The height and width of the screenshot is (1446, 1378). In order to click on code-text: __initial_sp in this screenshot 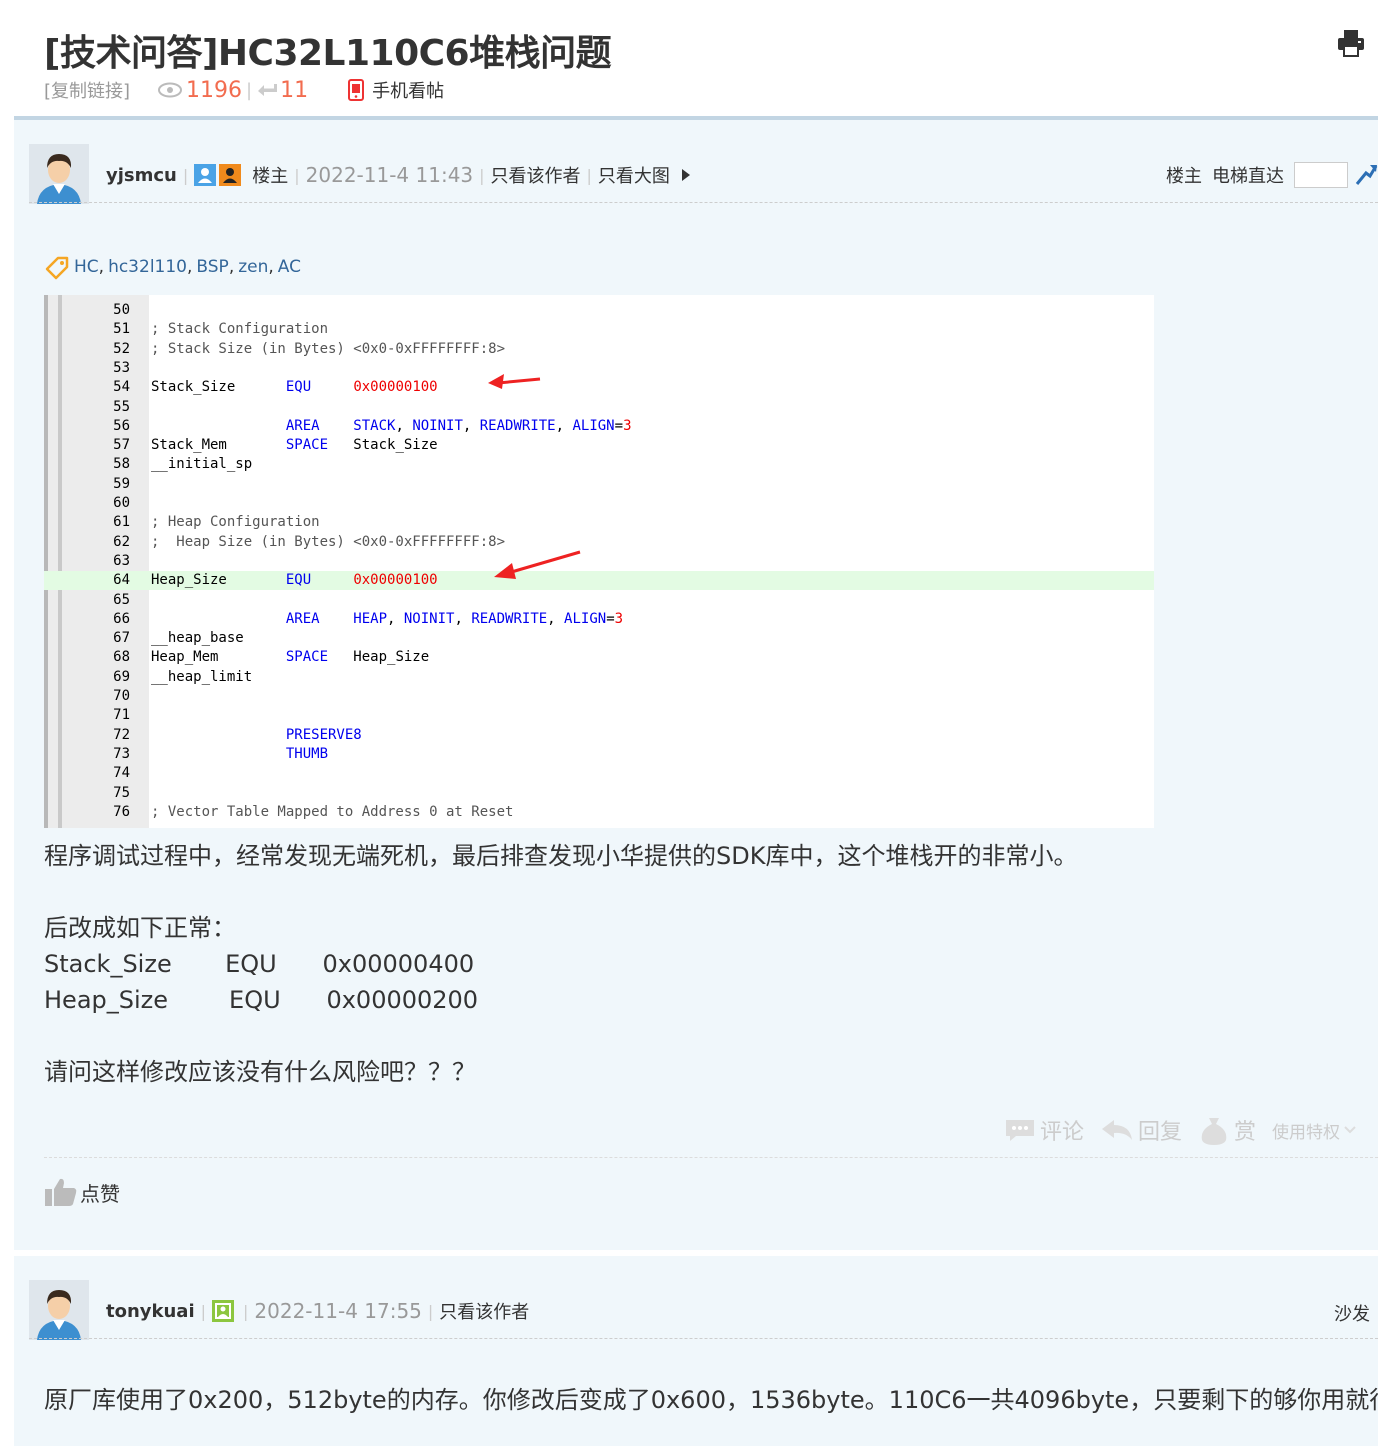, I will do `click(202, 464)`.